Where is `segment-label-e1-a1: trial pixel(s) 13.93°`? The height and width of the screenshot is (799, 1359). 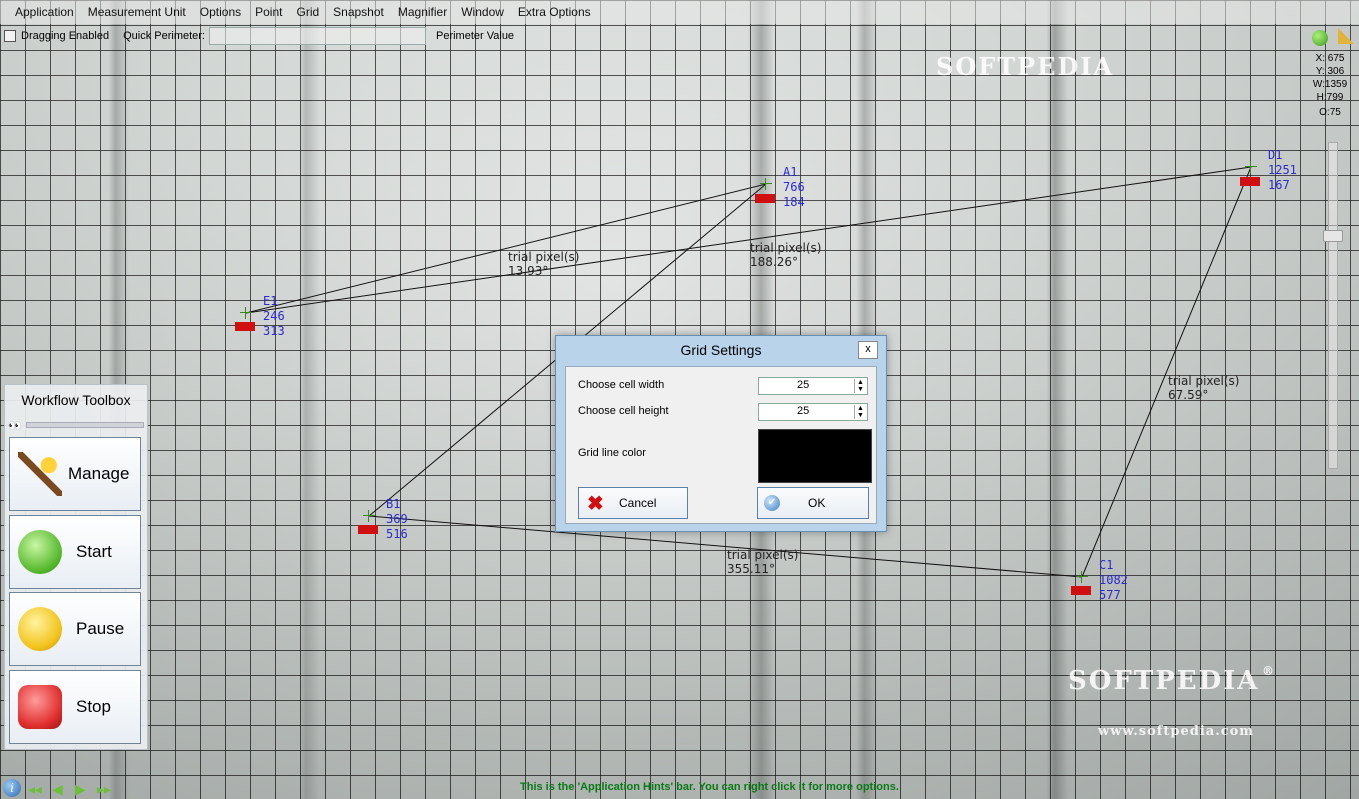
segment-label-e1-a1: trial pixel(s) 13.93° is located at coordinates (544, 264).